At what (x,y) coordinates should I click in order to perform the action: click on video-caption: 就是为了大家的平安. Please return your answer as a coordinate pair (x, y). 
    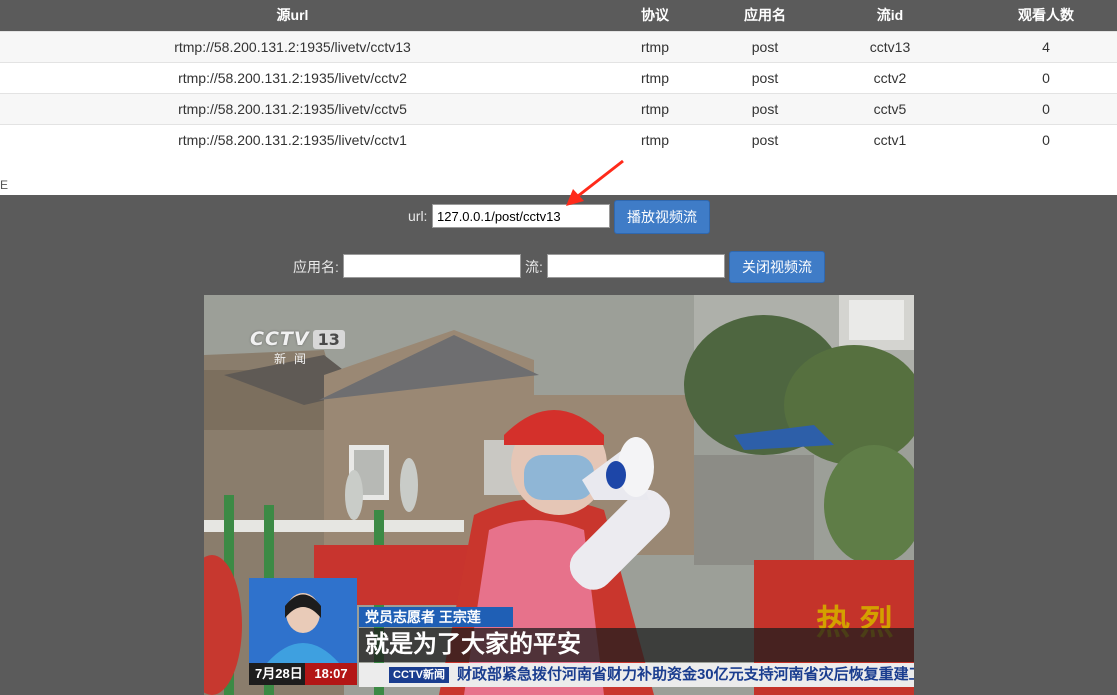
    Looking at the image, I should click on (636, 645).